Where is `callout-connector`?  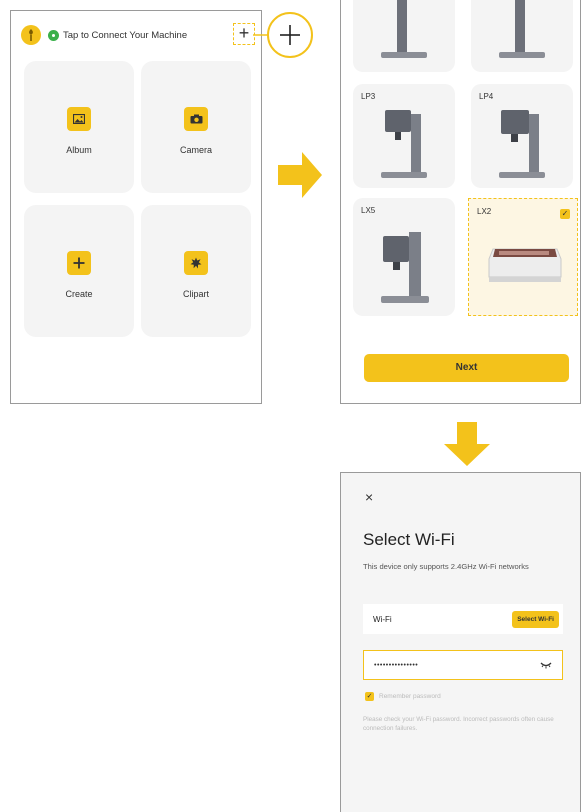 callout-connector is located at coordinates (261, 35).